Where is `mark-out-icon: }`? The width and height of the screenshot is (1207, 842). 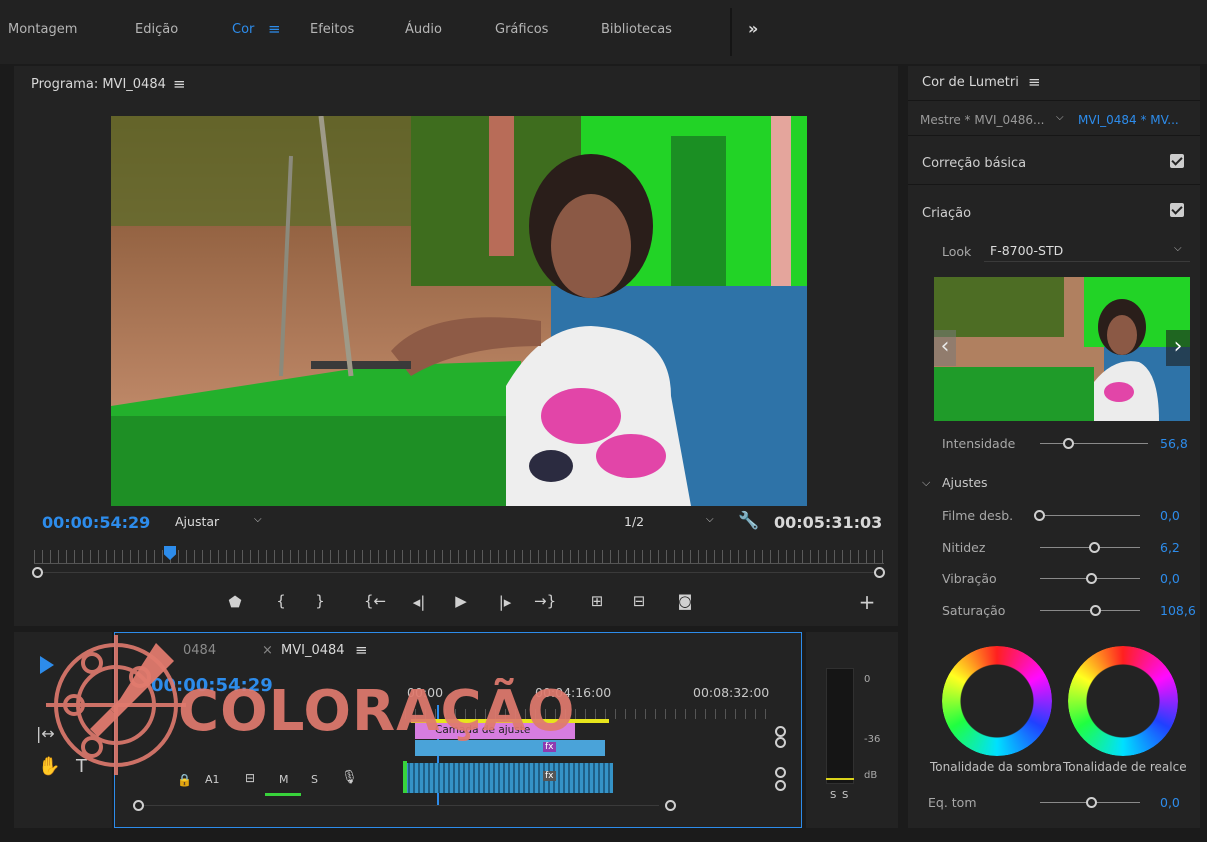
mark-out-icon: } is located at coordinates (320, 601).